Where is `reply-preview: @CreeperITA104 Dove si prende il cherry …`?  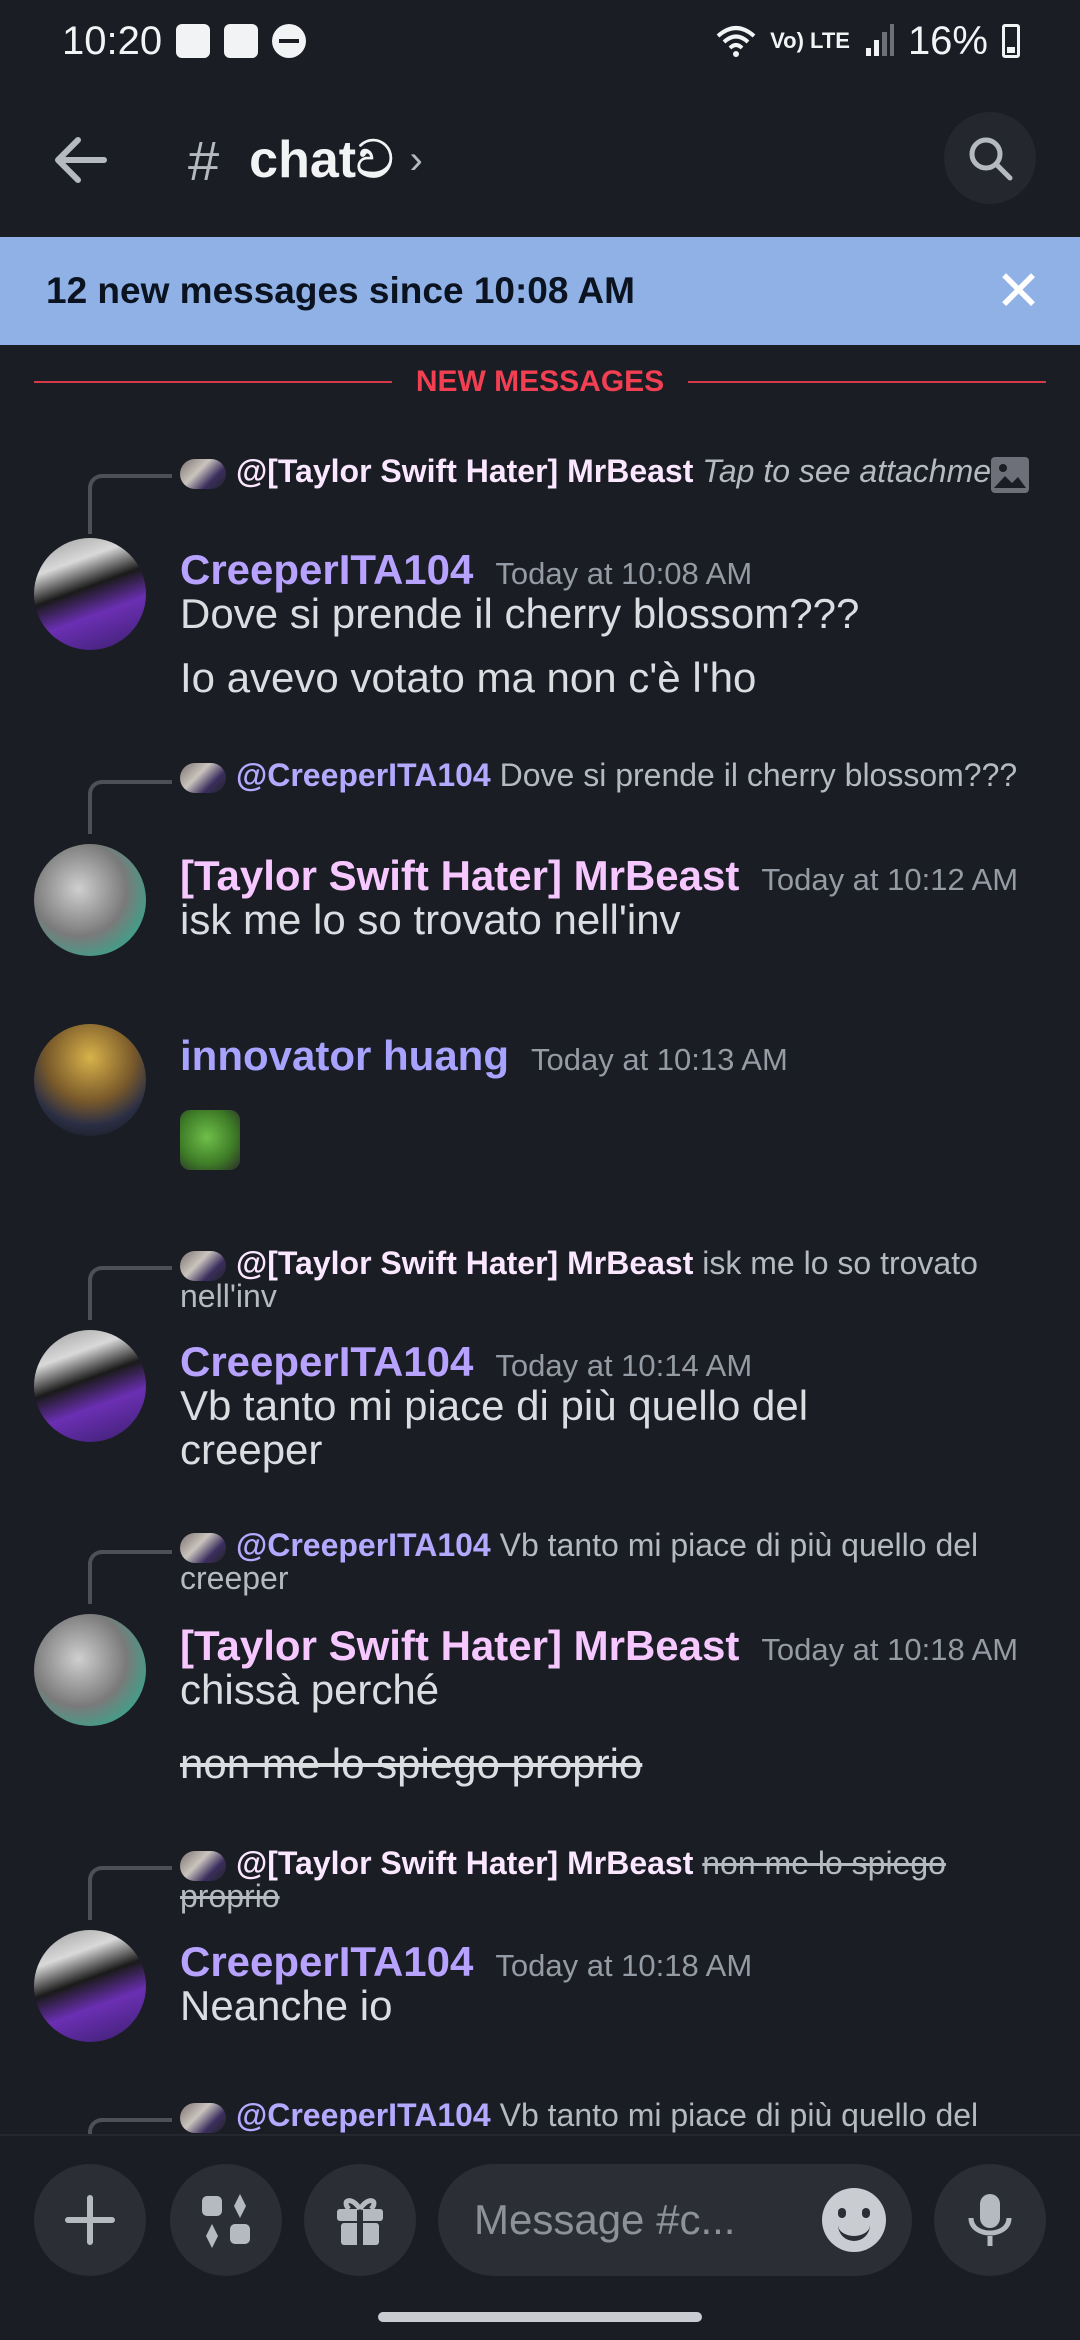
reply-preview: @CreeperITA104 Dove si prende il cherry … is located at coordinates (610, 775).